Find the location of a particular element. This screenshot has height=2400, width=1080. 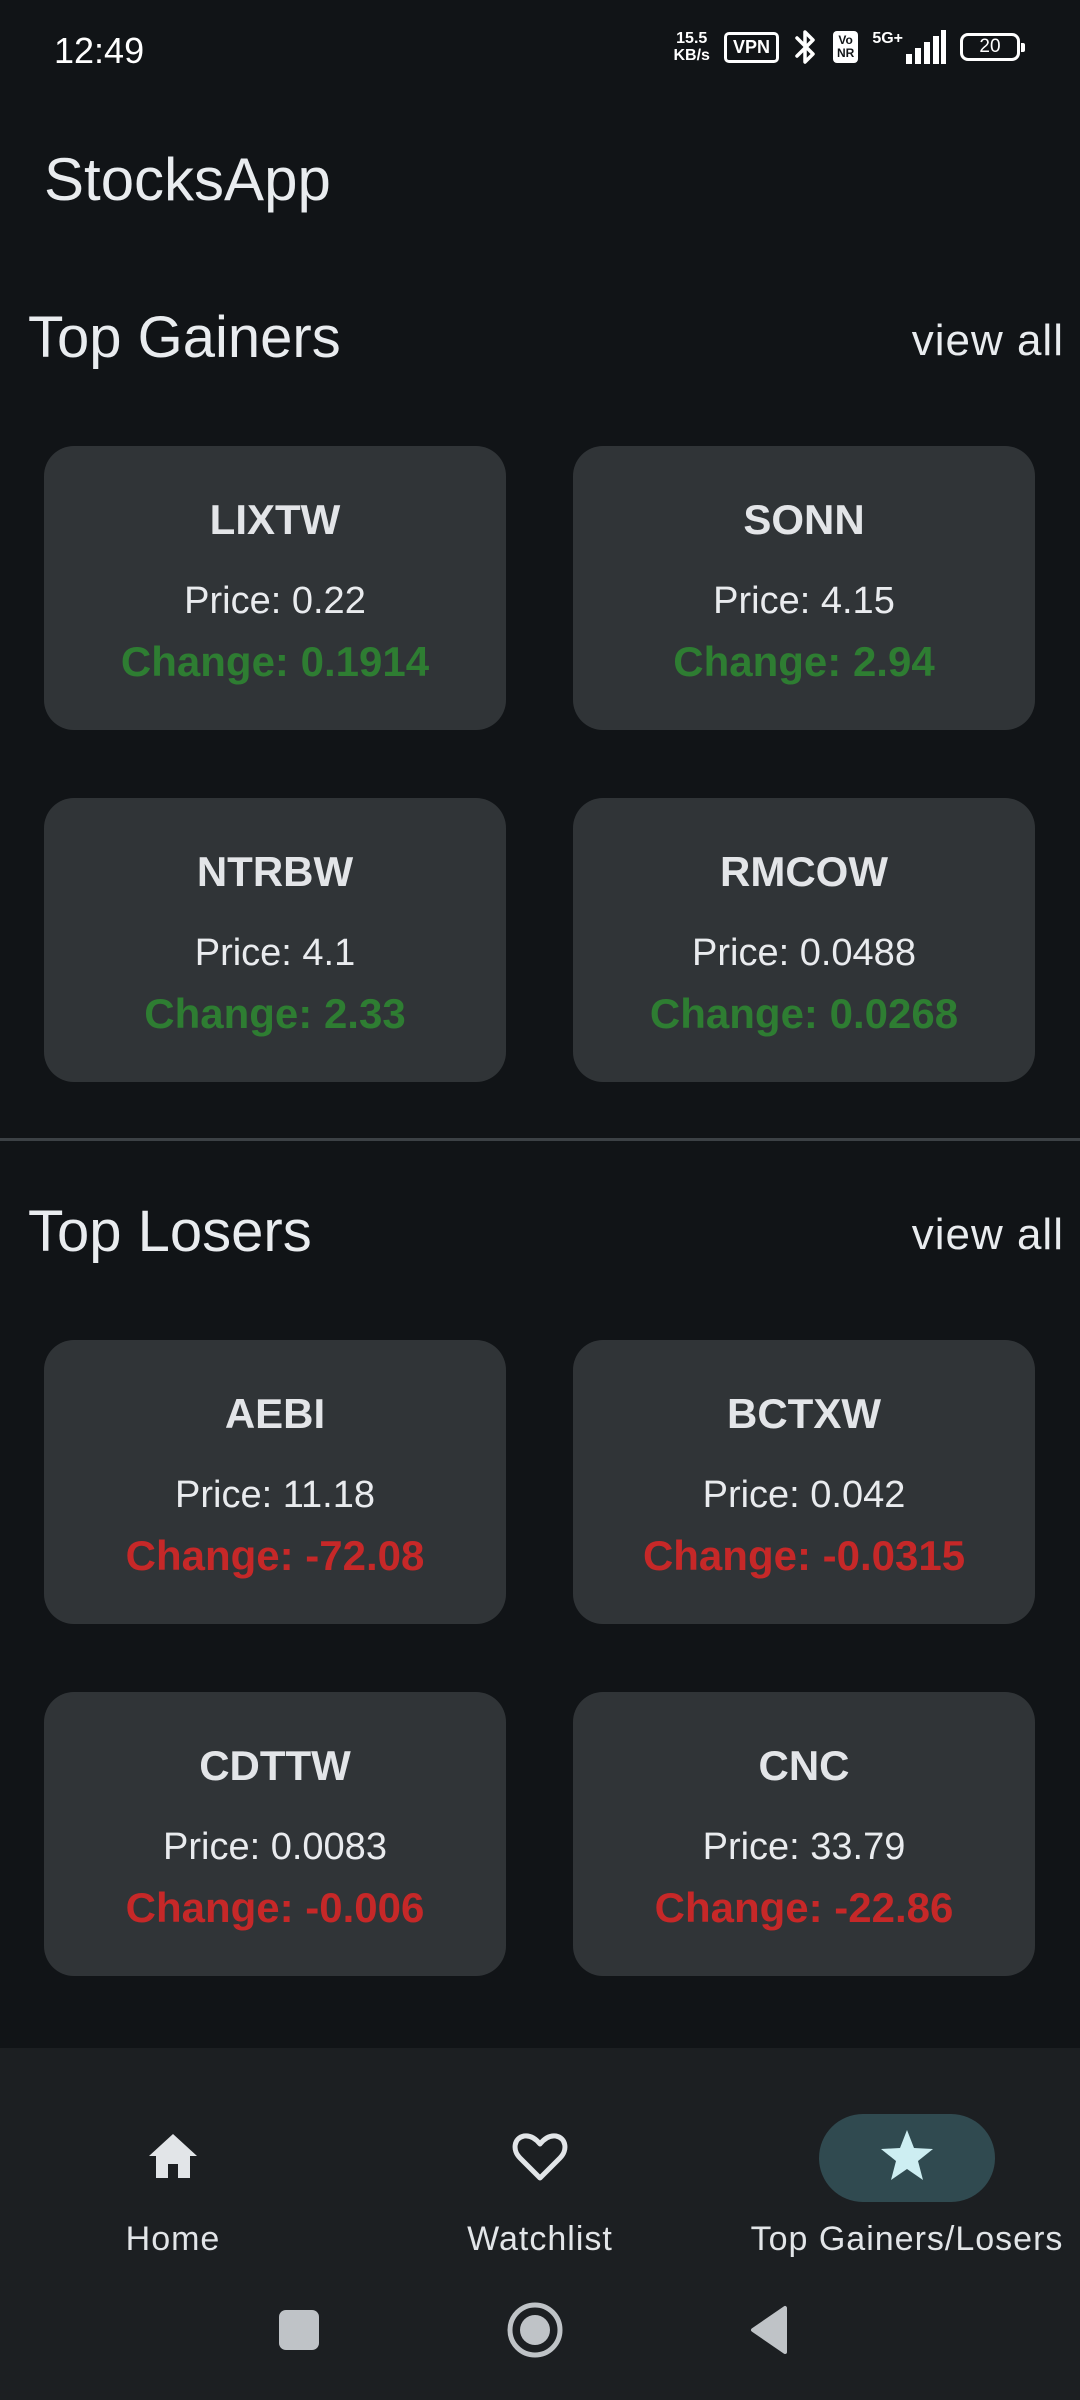

stock-change: Change: -22.86 is located at coordinates (804, 1907).